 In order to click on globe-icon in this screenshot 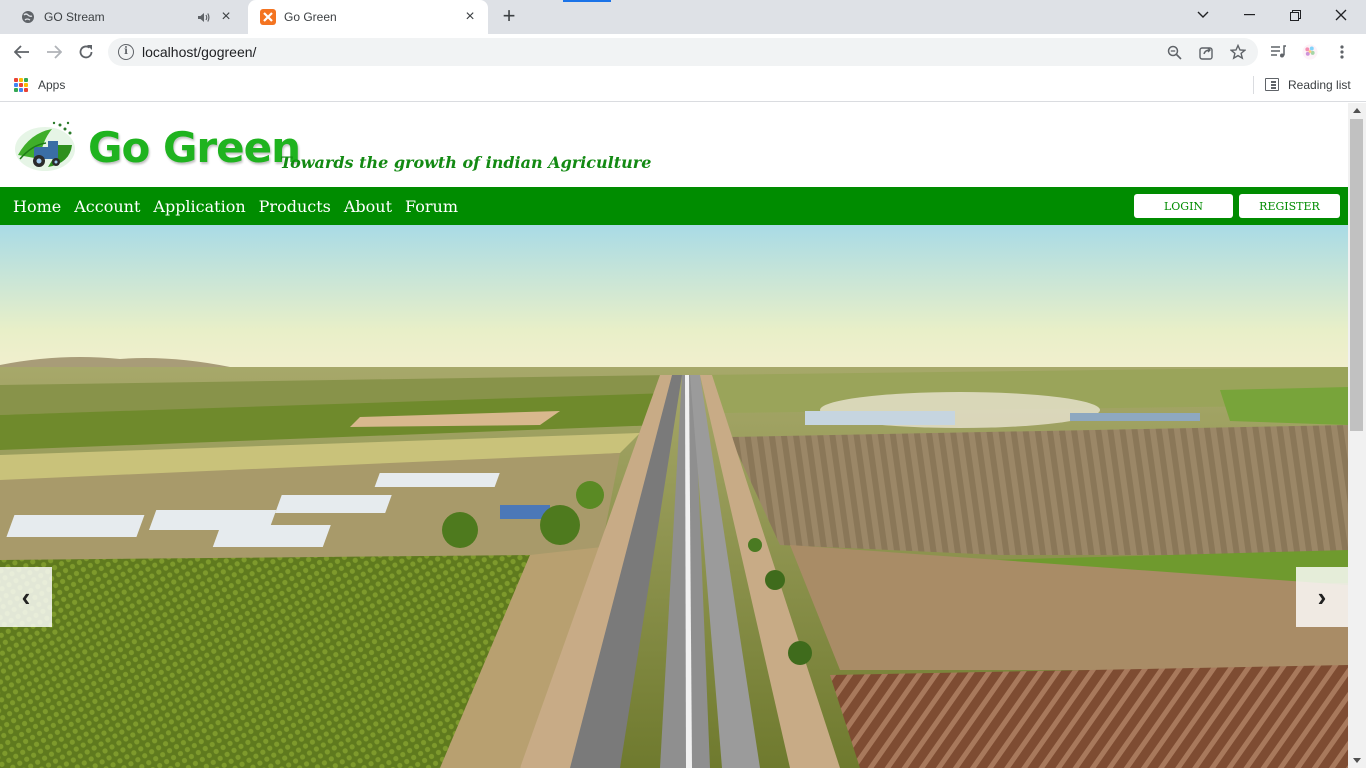, I will do `click(28, 17)`.